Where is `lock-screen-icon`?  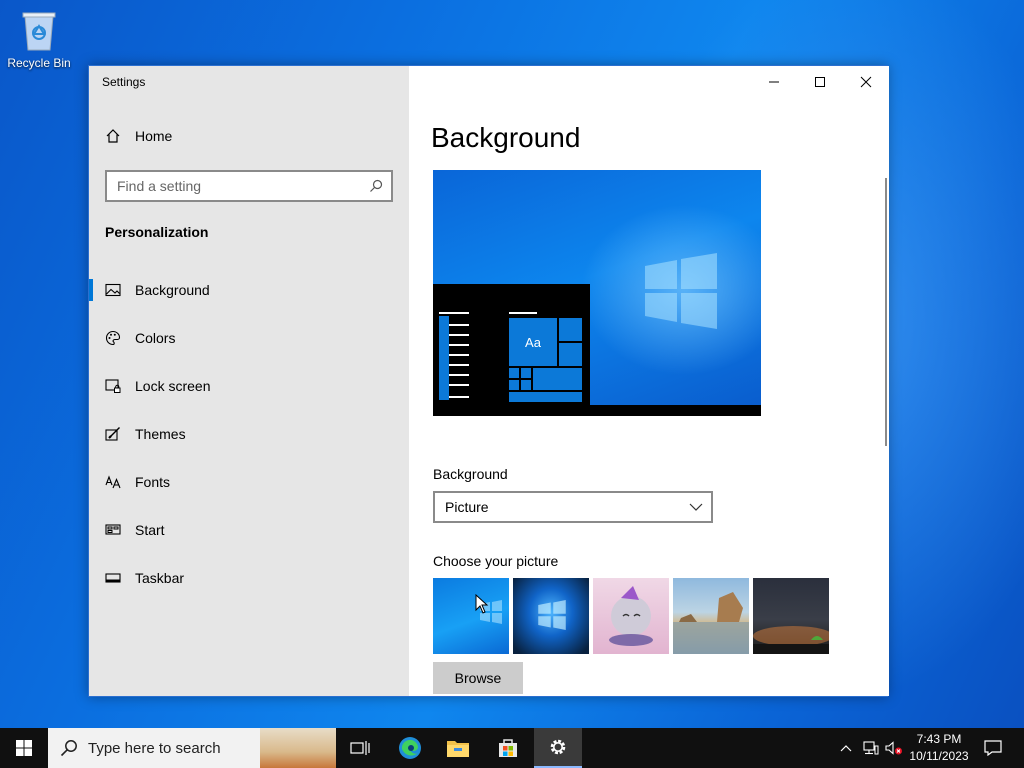 lock-screen-icon is located at coordinates (113, 386).